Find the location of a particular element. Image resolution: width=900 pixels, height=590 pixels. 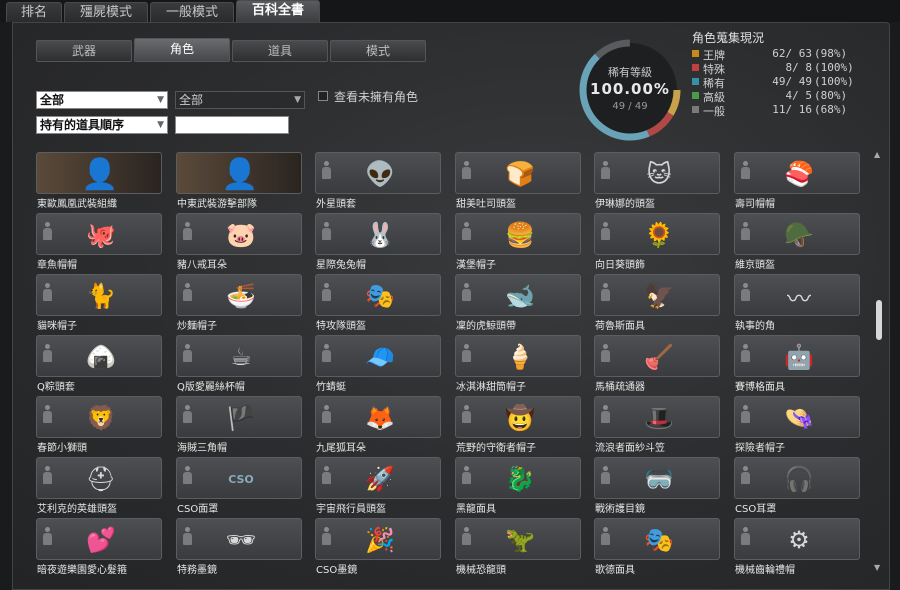

scrollbar-thumb is located at coordinates (879, 320).